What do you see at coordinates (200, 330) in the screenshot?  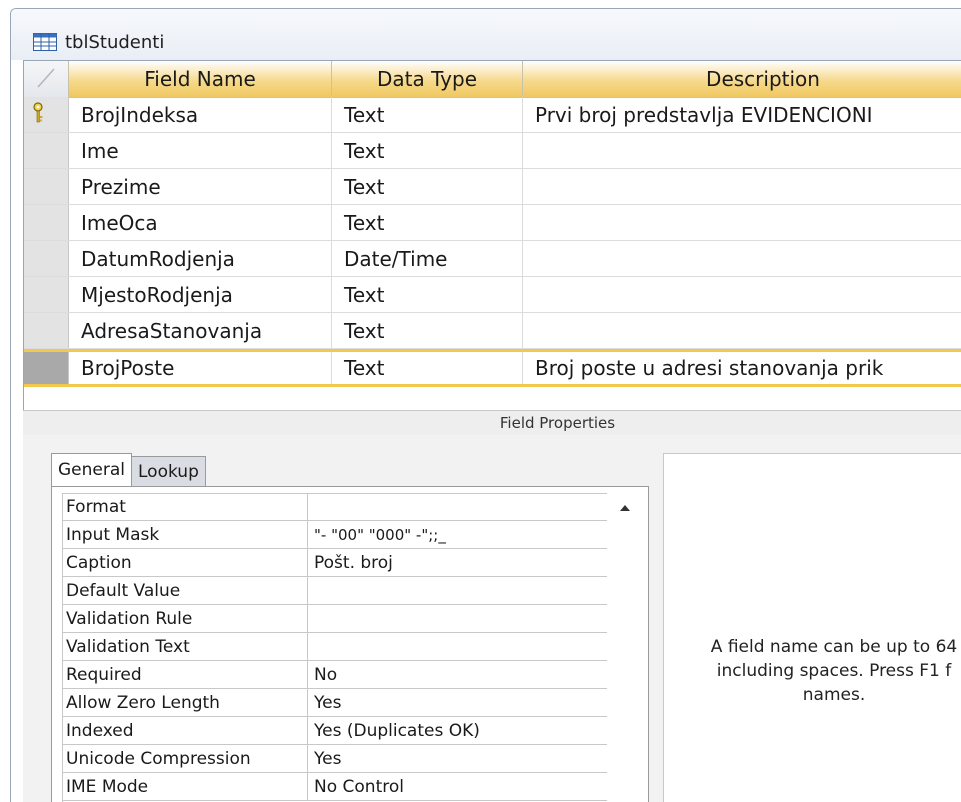 I see `field-name-cell: AdresaStanovanja` at bounding box center [200, 330].